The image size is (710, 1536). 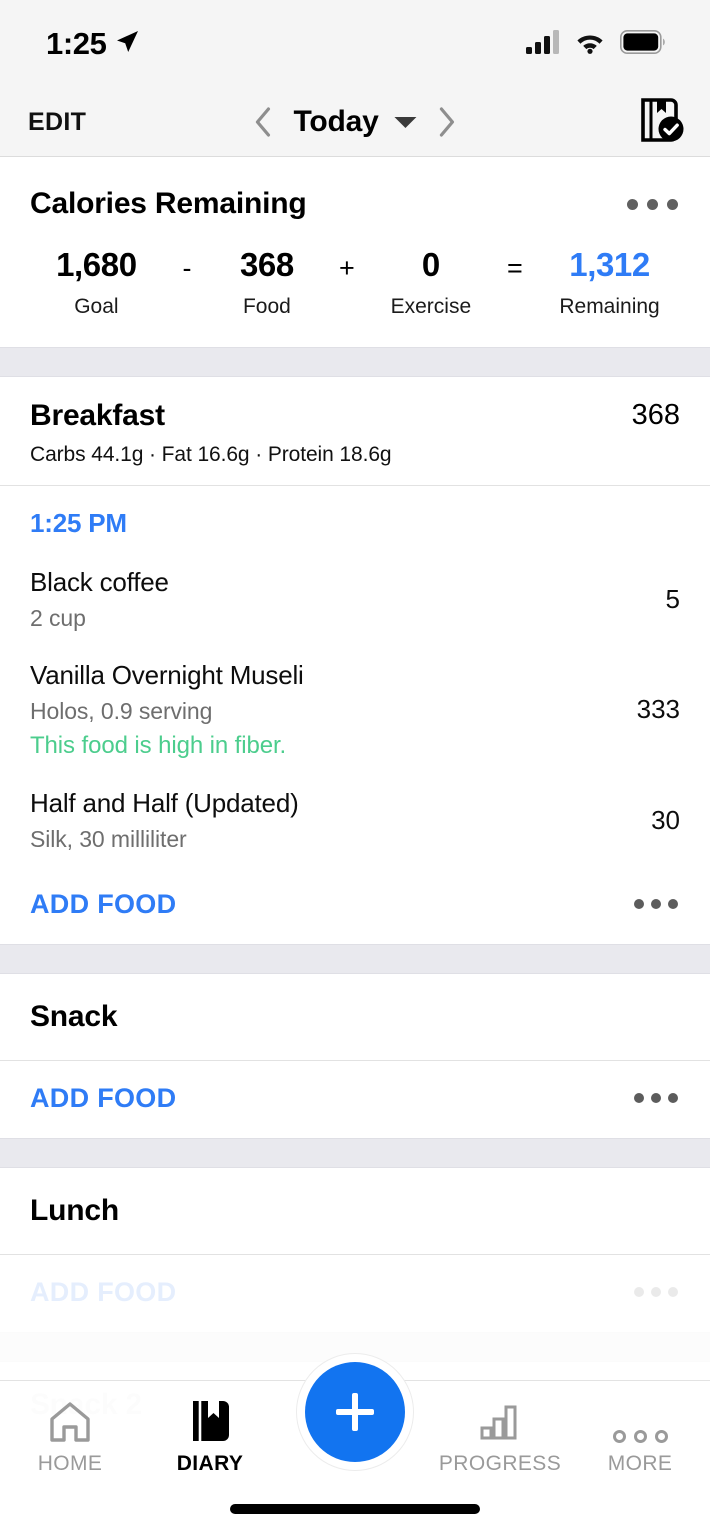 I want to click on calories-exercise-label: Exercise, so click(x=431, y=306).